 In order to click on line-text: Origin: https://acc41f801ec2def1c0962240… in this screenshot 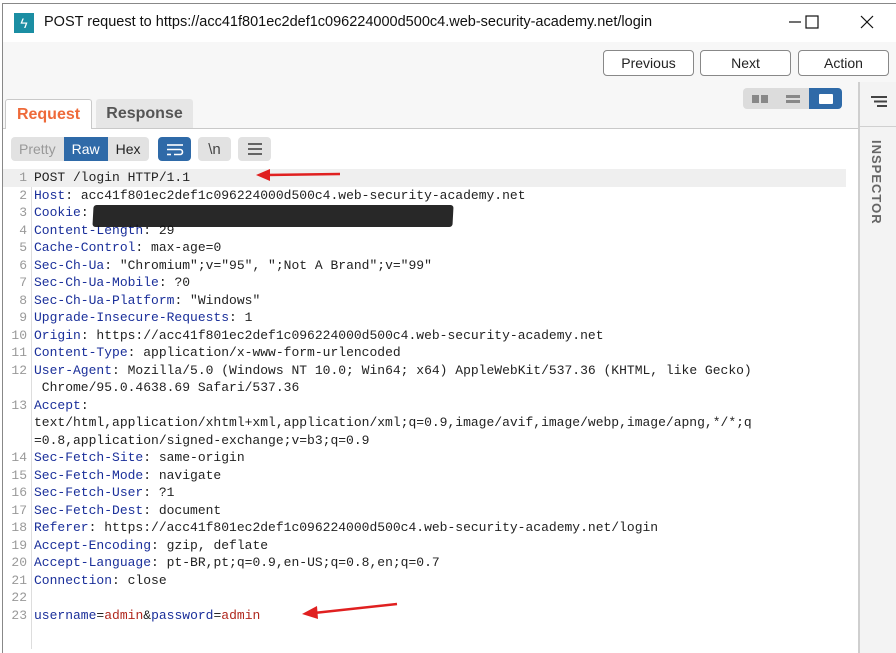, I will do `click(319, 335)`.